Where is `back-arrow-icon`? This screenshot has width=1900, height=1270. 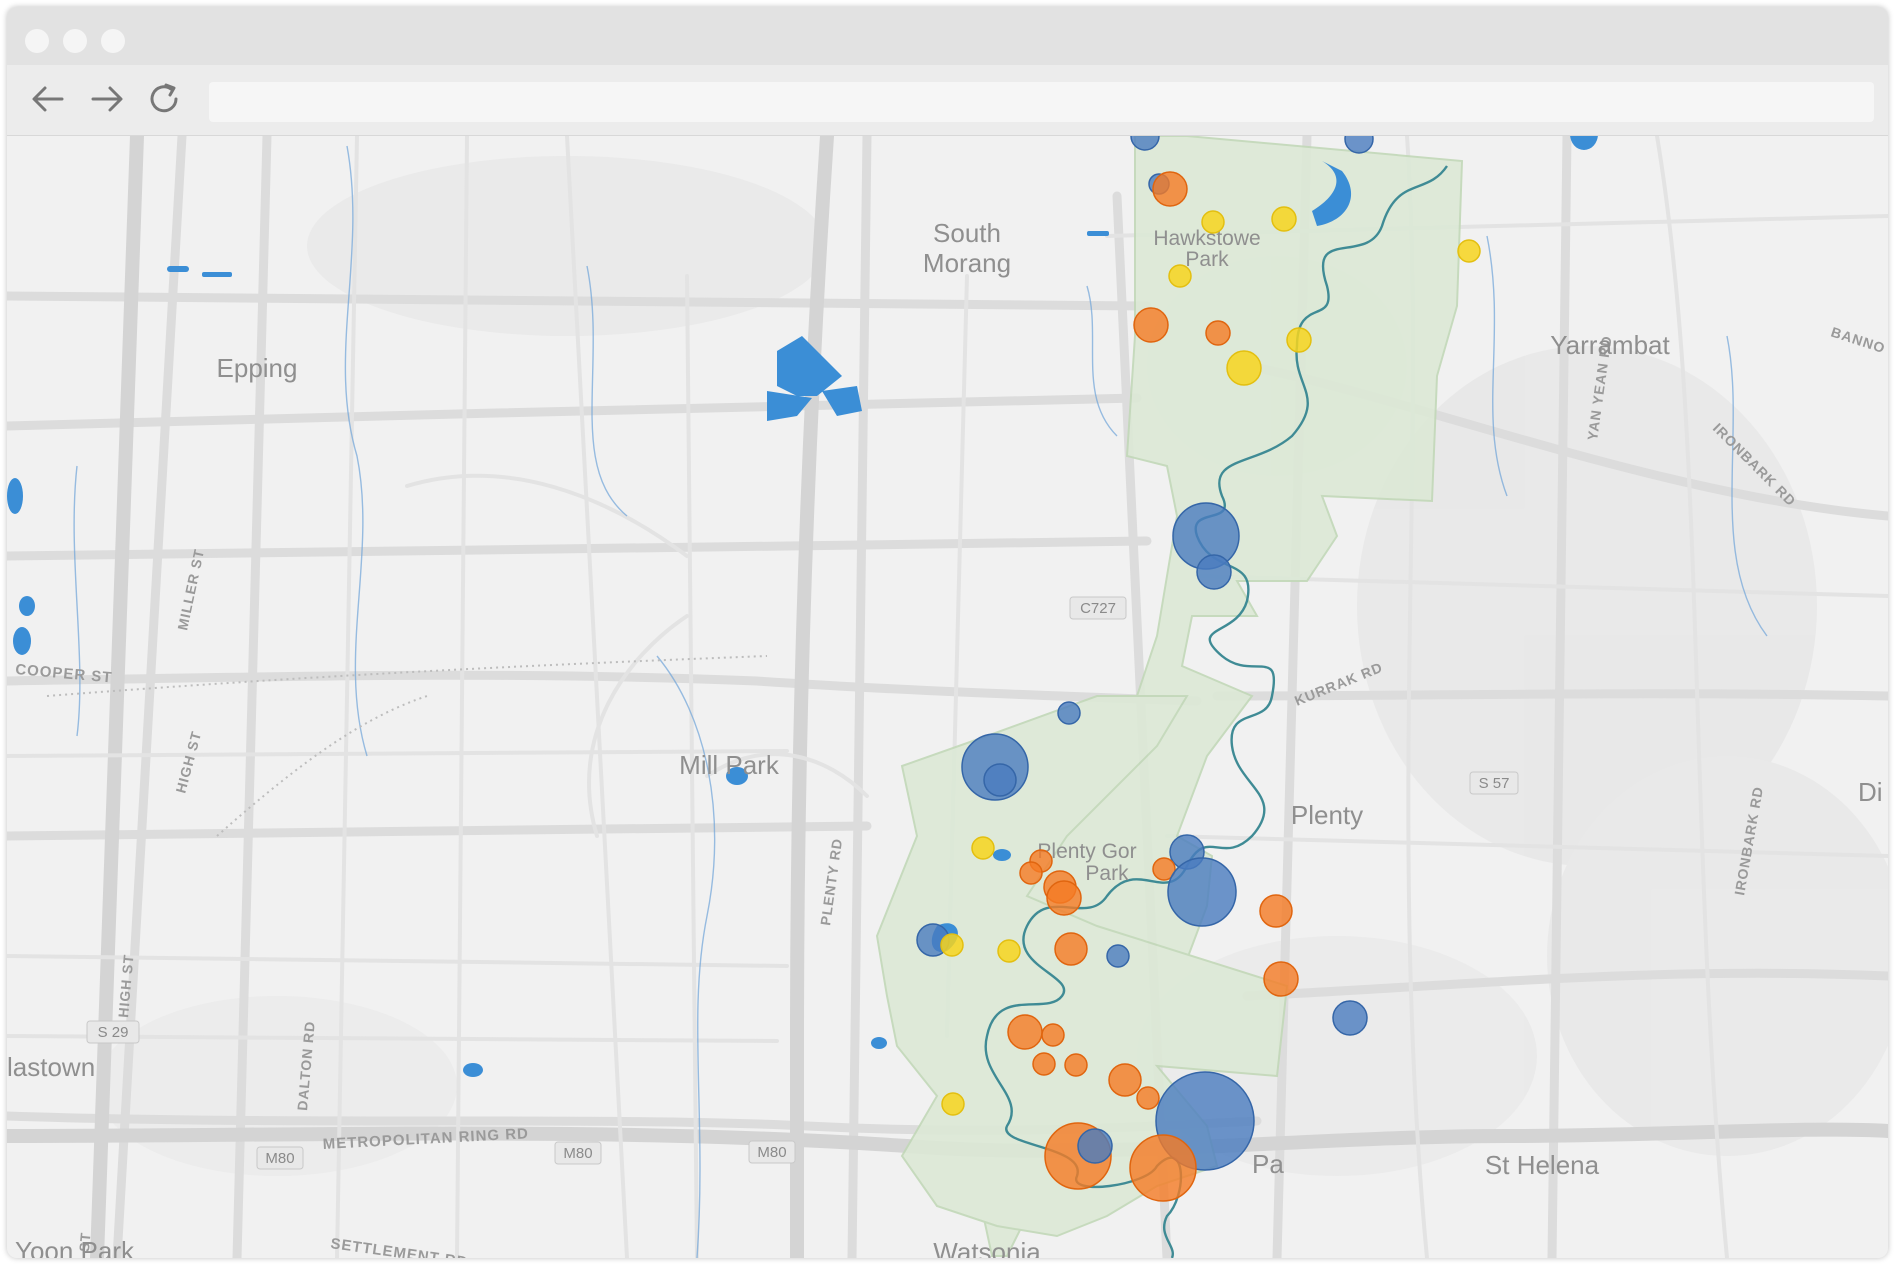 back-arrow-icon is located at coordinates (48, 99).